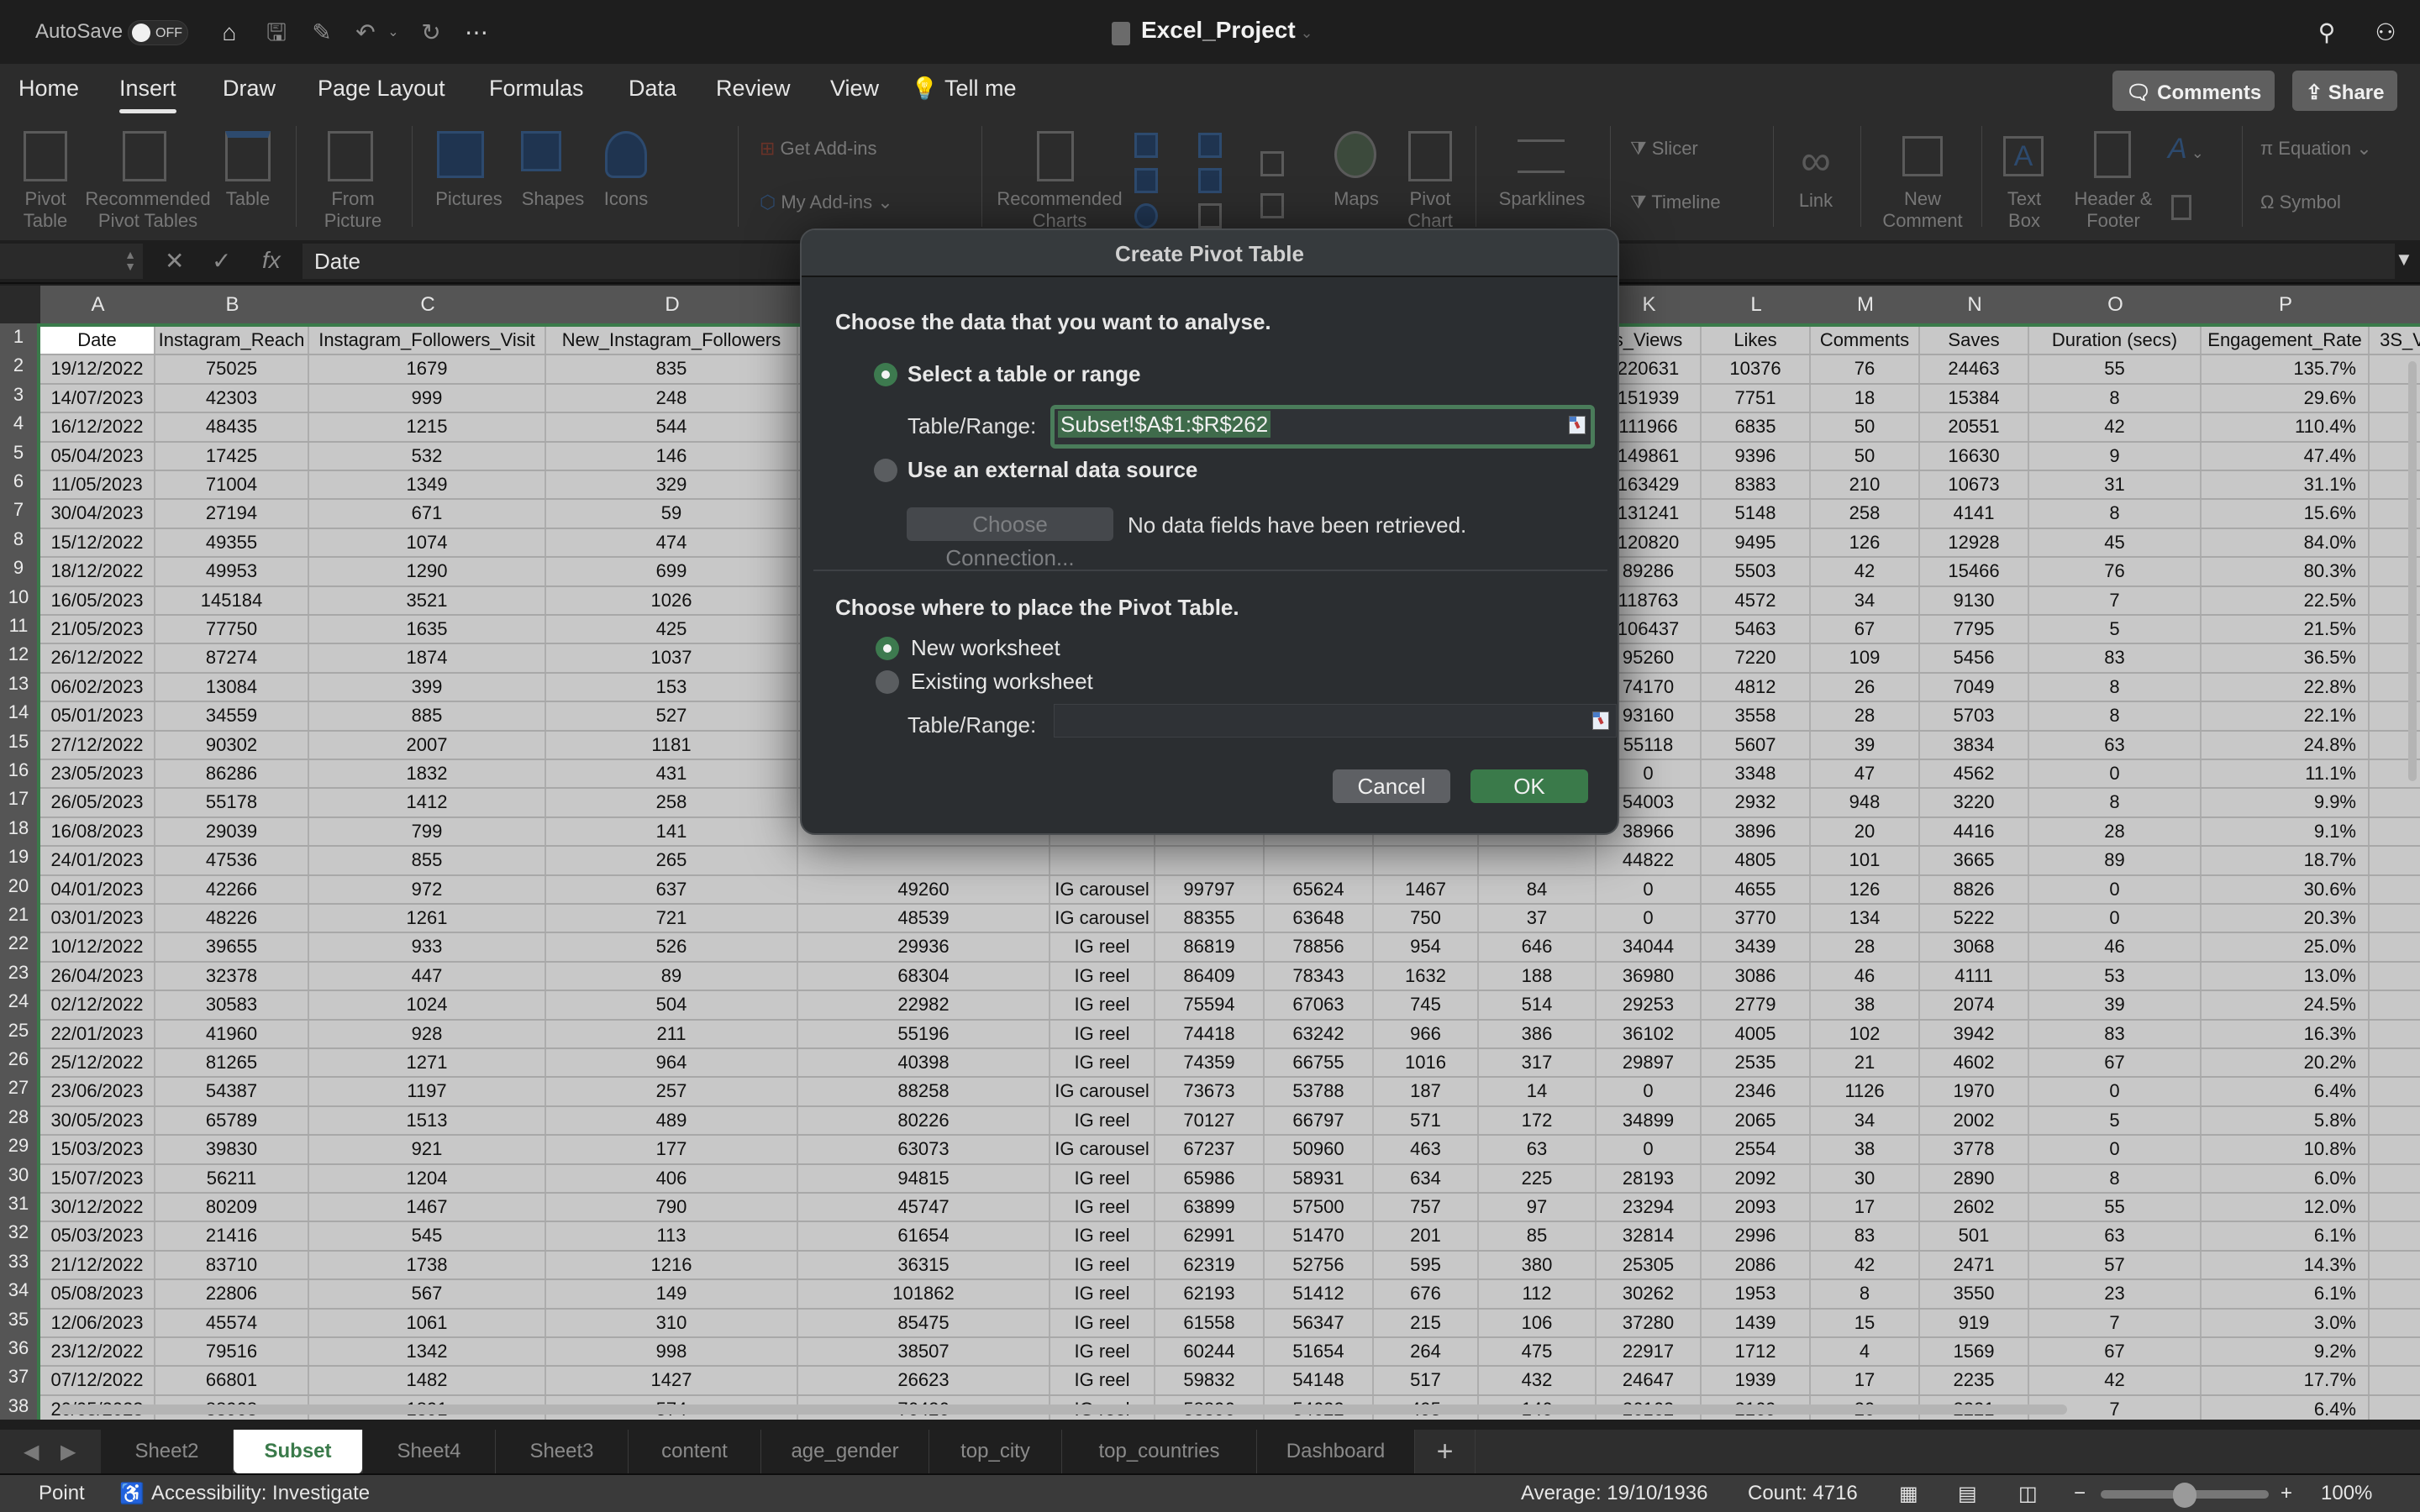  What do you see at coordinates (1218, 30) in the screenshot?
I see `document-title: Excel_Project` at bounding box center [1218, 30].